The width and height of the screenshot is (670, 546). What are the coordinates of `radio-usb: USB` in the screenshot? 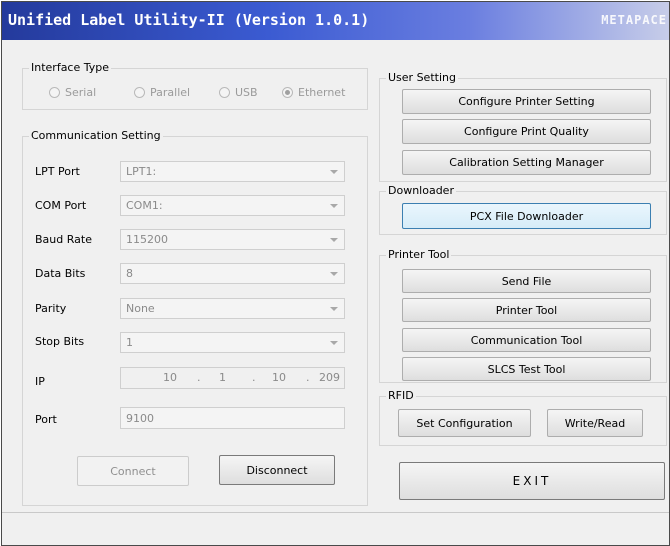 It's located at (238, 92).